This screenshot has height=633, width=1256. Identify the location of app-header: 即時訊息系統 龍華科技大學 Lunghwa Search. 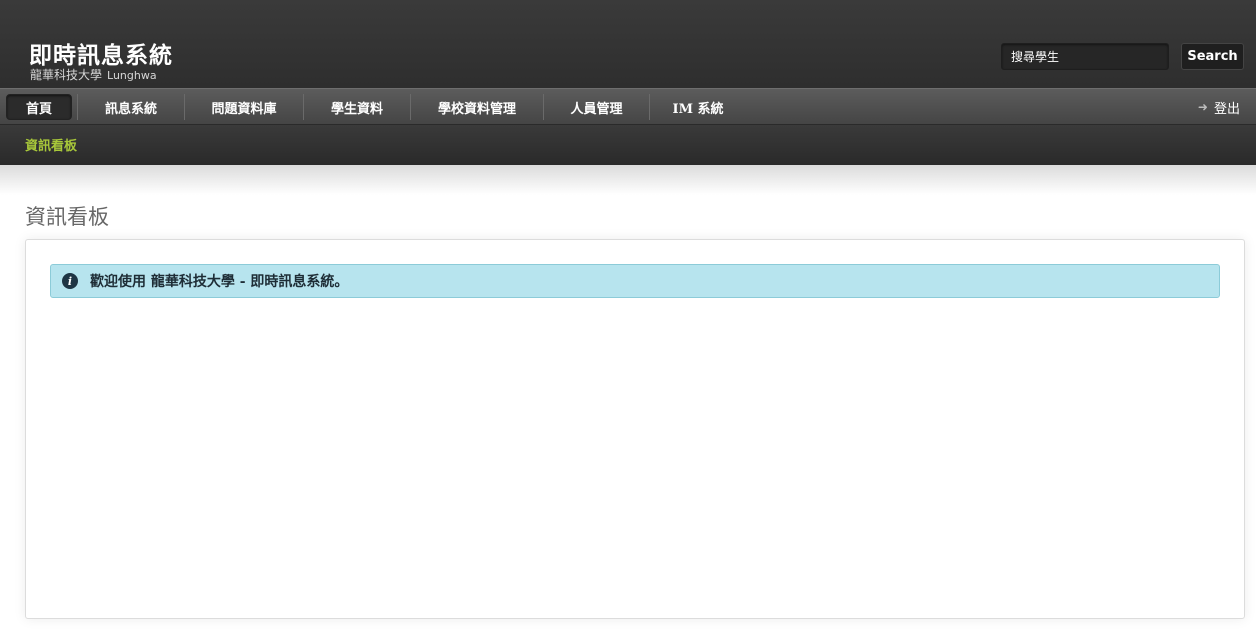
(628, 44).